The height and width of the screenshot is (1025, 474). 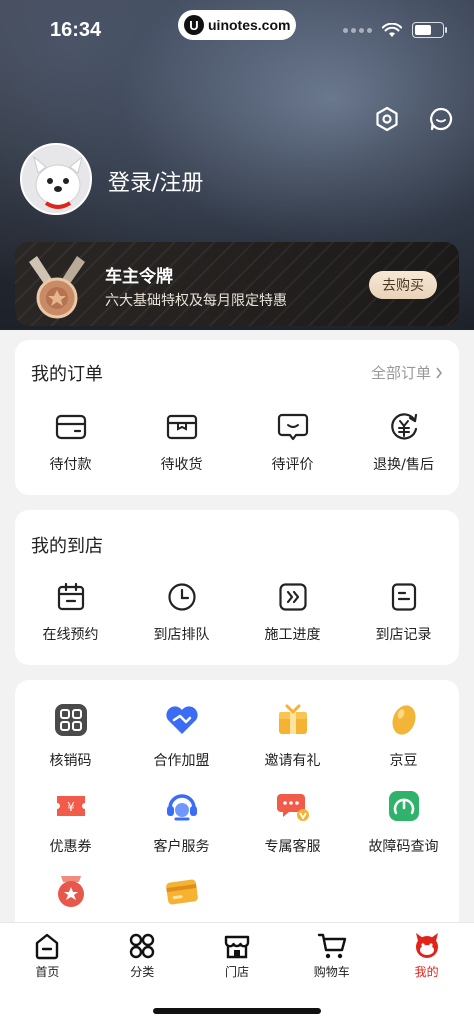 What do you see at coordinates (332, 946) in the screenshot?
I see `cart-icon` at bounding box center [332, 946].